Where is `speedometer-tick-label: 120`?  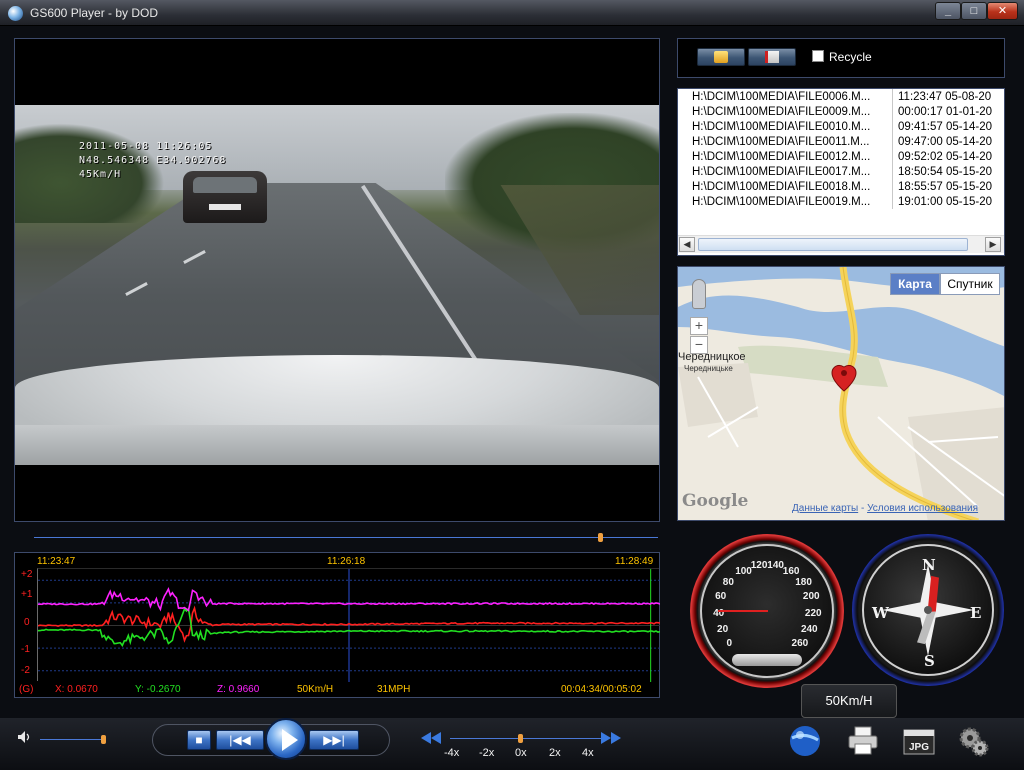
speedometer-tick-label: 120 is located at coordinates (759, 565).